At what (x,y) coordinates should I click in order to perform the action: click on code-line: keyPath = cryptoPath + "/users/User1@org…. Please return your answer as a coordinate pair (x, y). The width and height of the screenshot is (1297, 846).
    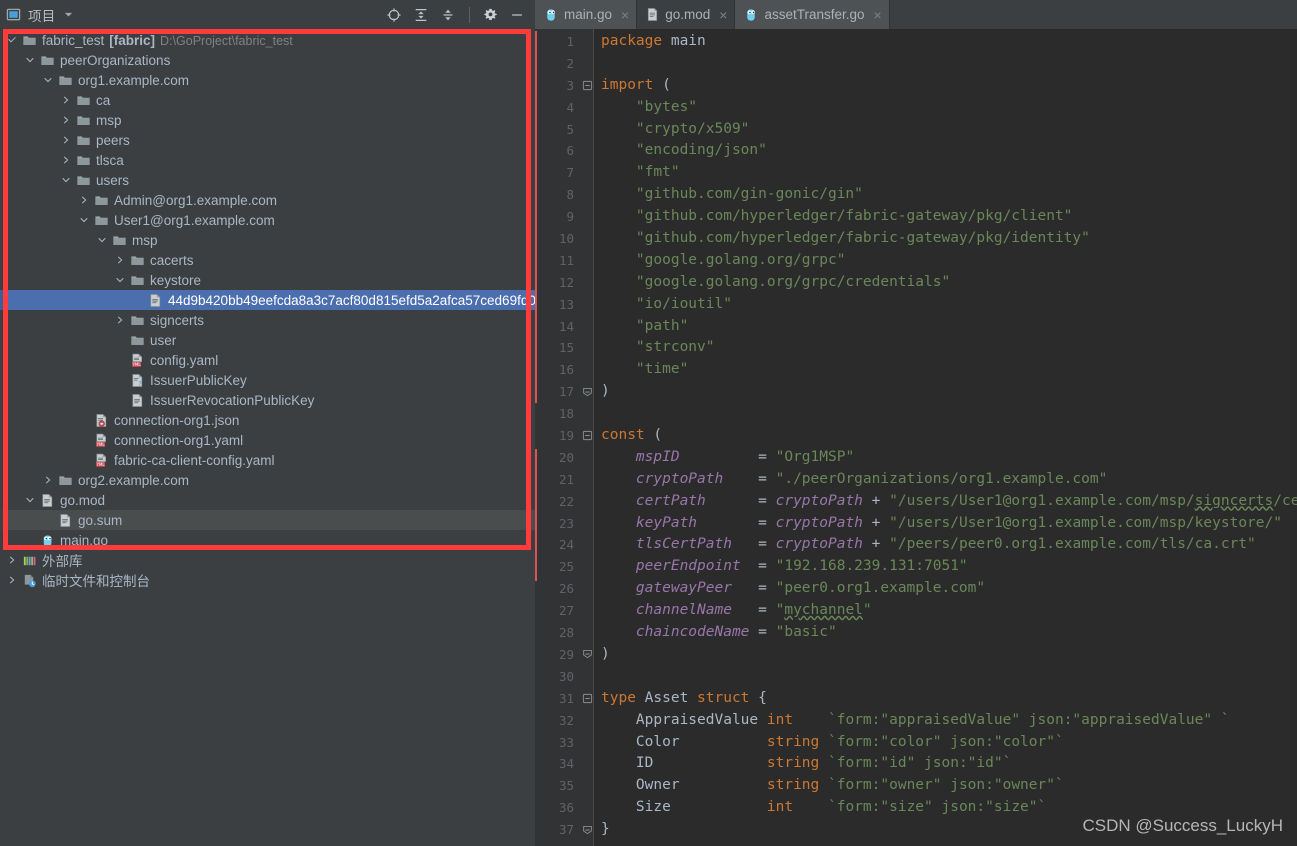
    Looking at the image, I should click on (945, 524).